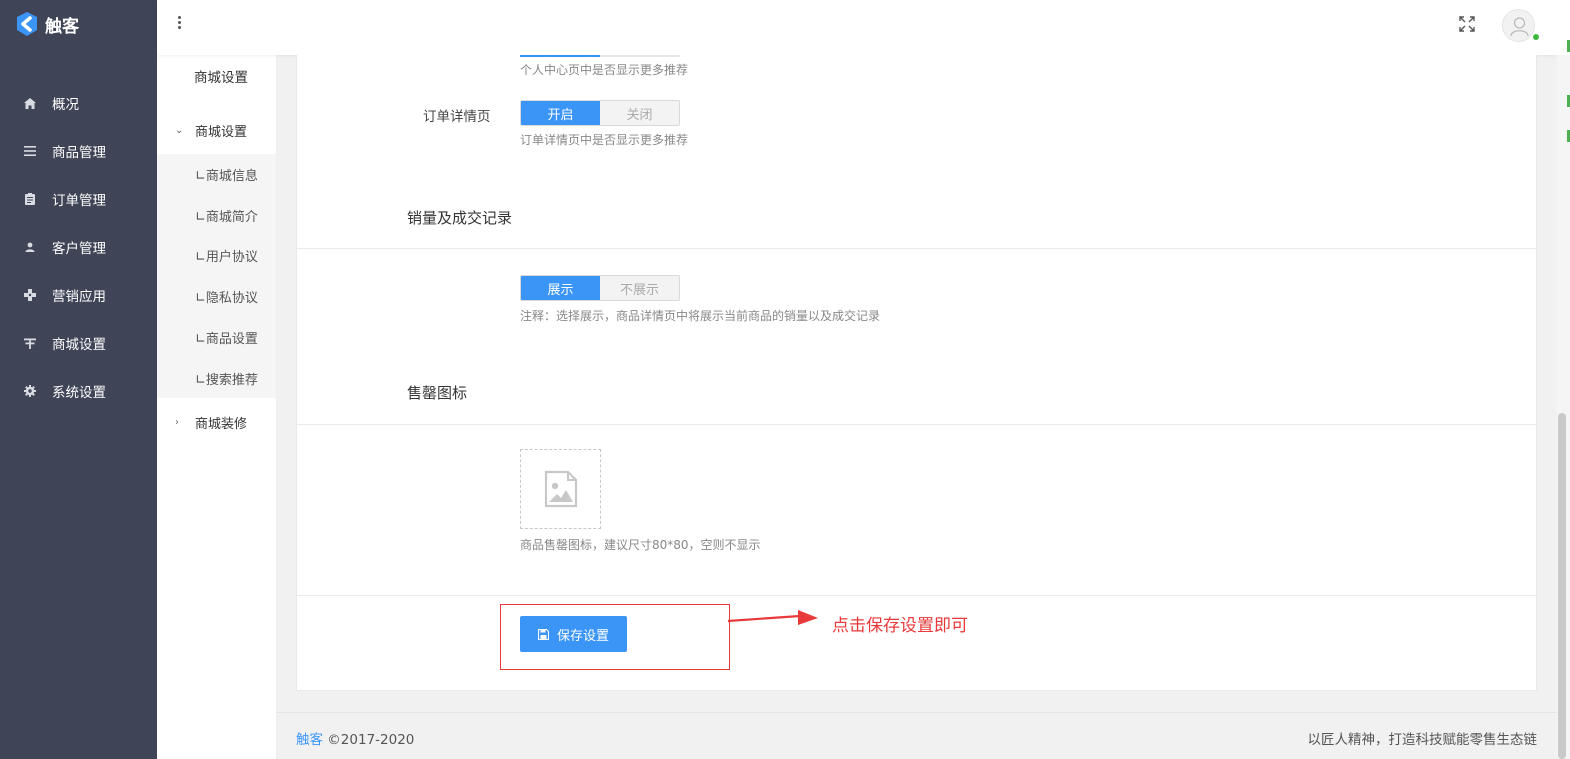 This screenshot has width=1570, height=759. Describe the element at coordinates (177, 422) in the screenshot. I see `chevron-right-icon: ›` at that location.